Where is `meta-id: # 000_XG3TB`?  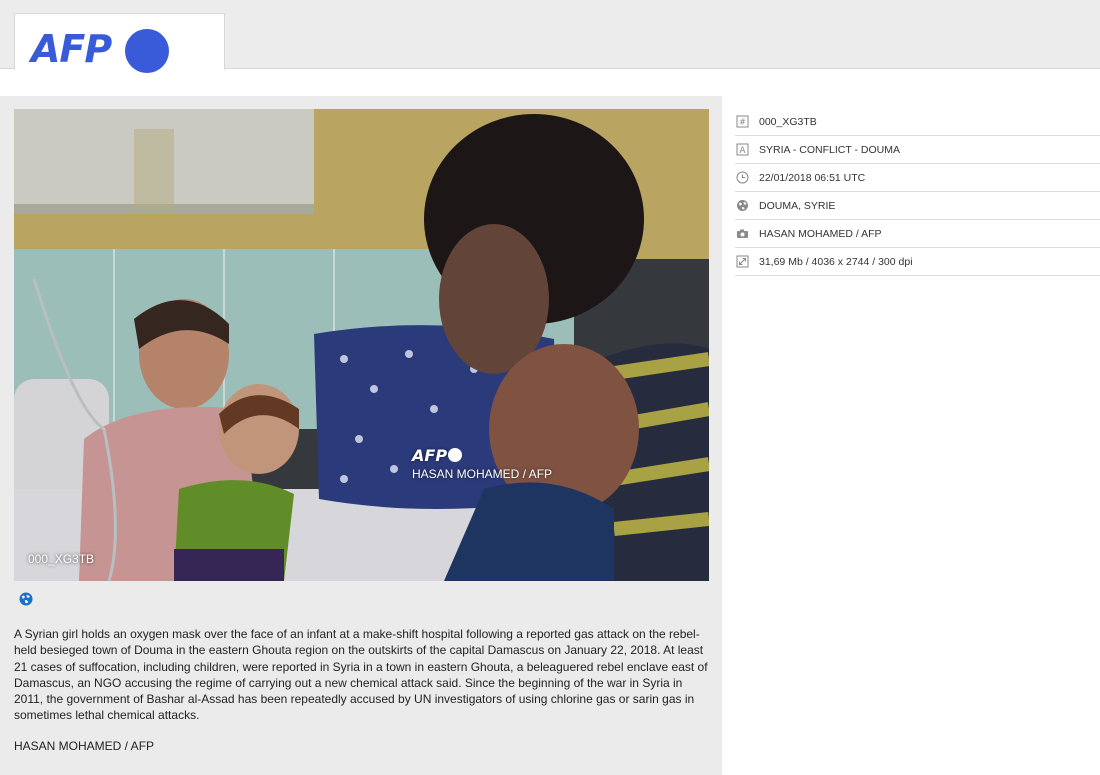
meta-id: # 000_XG3TB is located at coordinates (917, 122).